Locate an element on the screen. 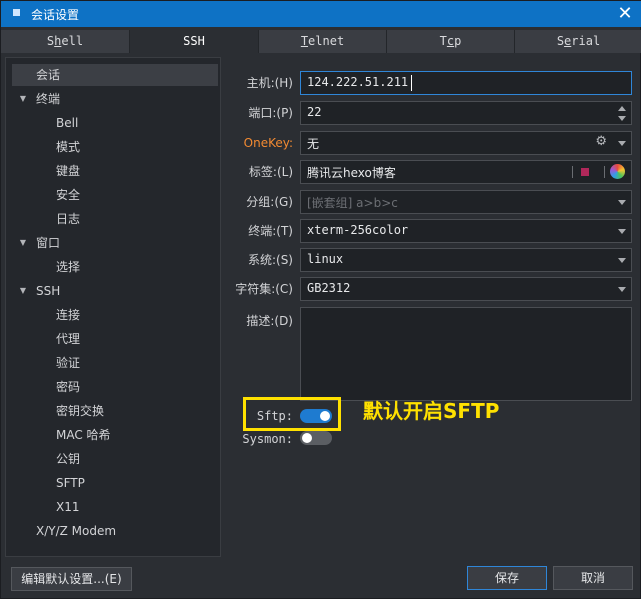 The image size is (641, 599). tag-label: 标签:(L) is located at coordinates (270, 172).